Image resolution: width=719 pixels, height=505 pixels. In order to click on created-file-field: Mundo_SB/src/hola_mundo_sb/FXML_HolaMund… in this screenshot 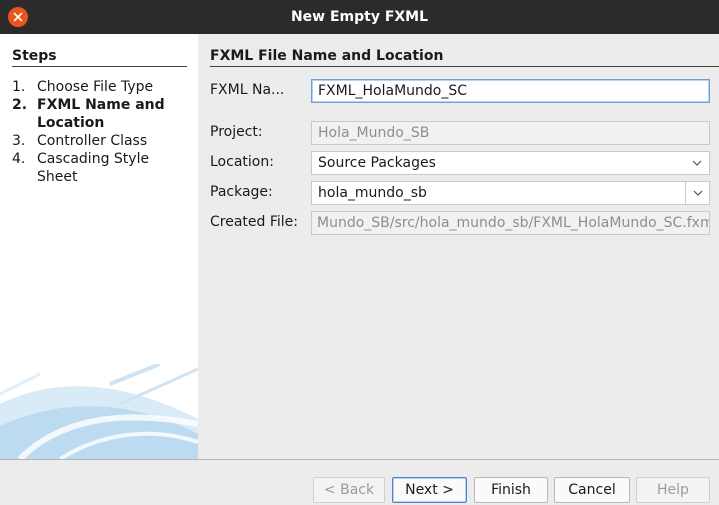, I will do `click(510, 223)`.